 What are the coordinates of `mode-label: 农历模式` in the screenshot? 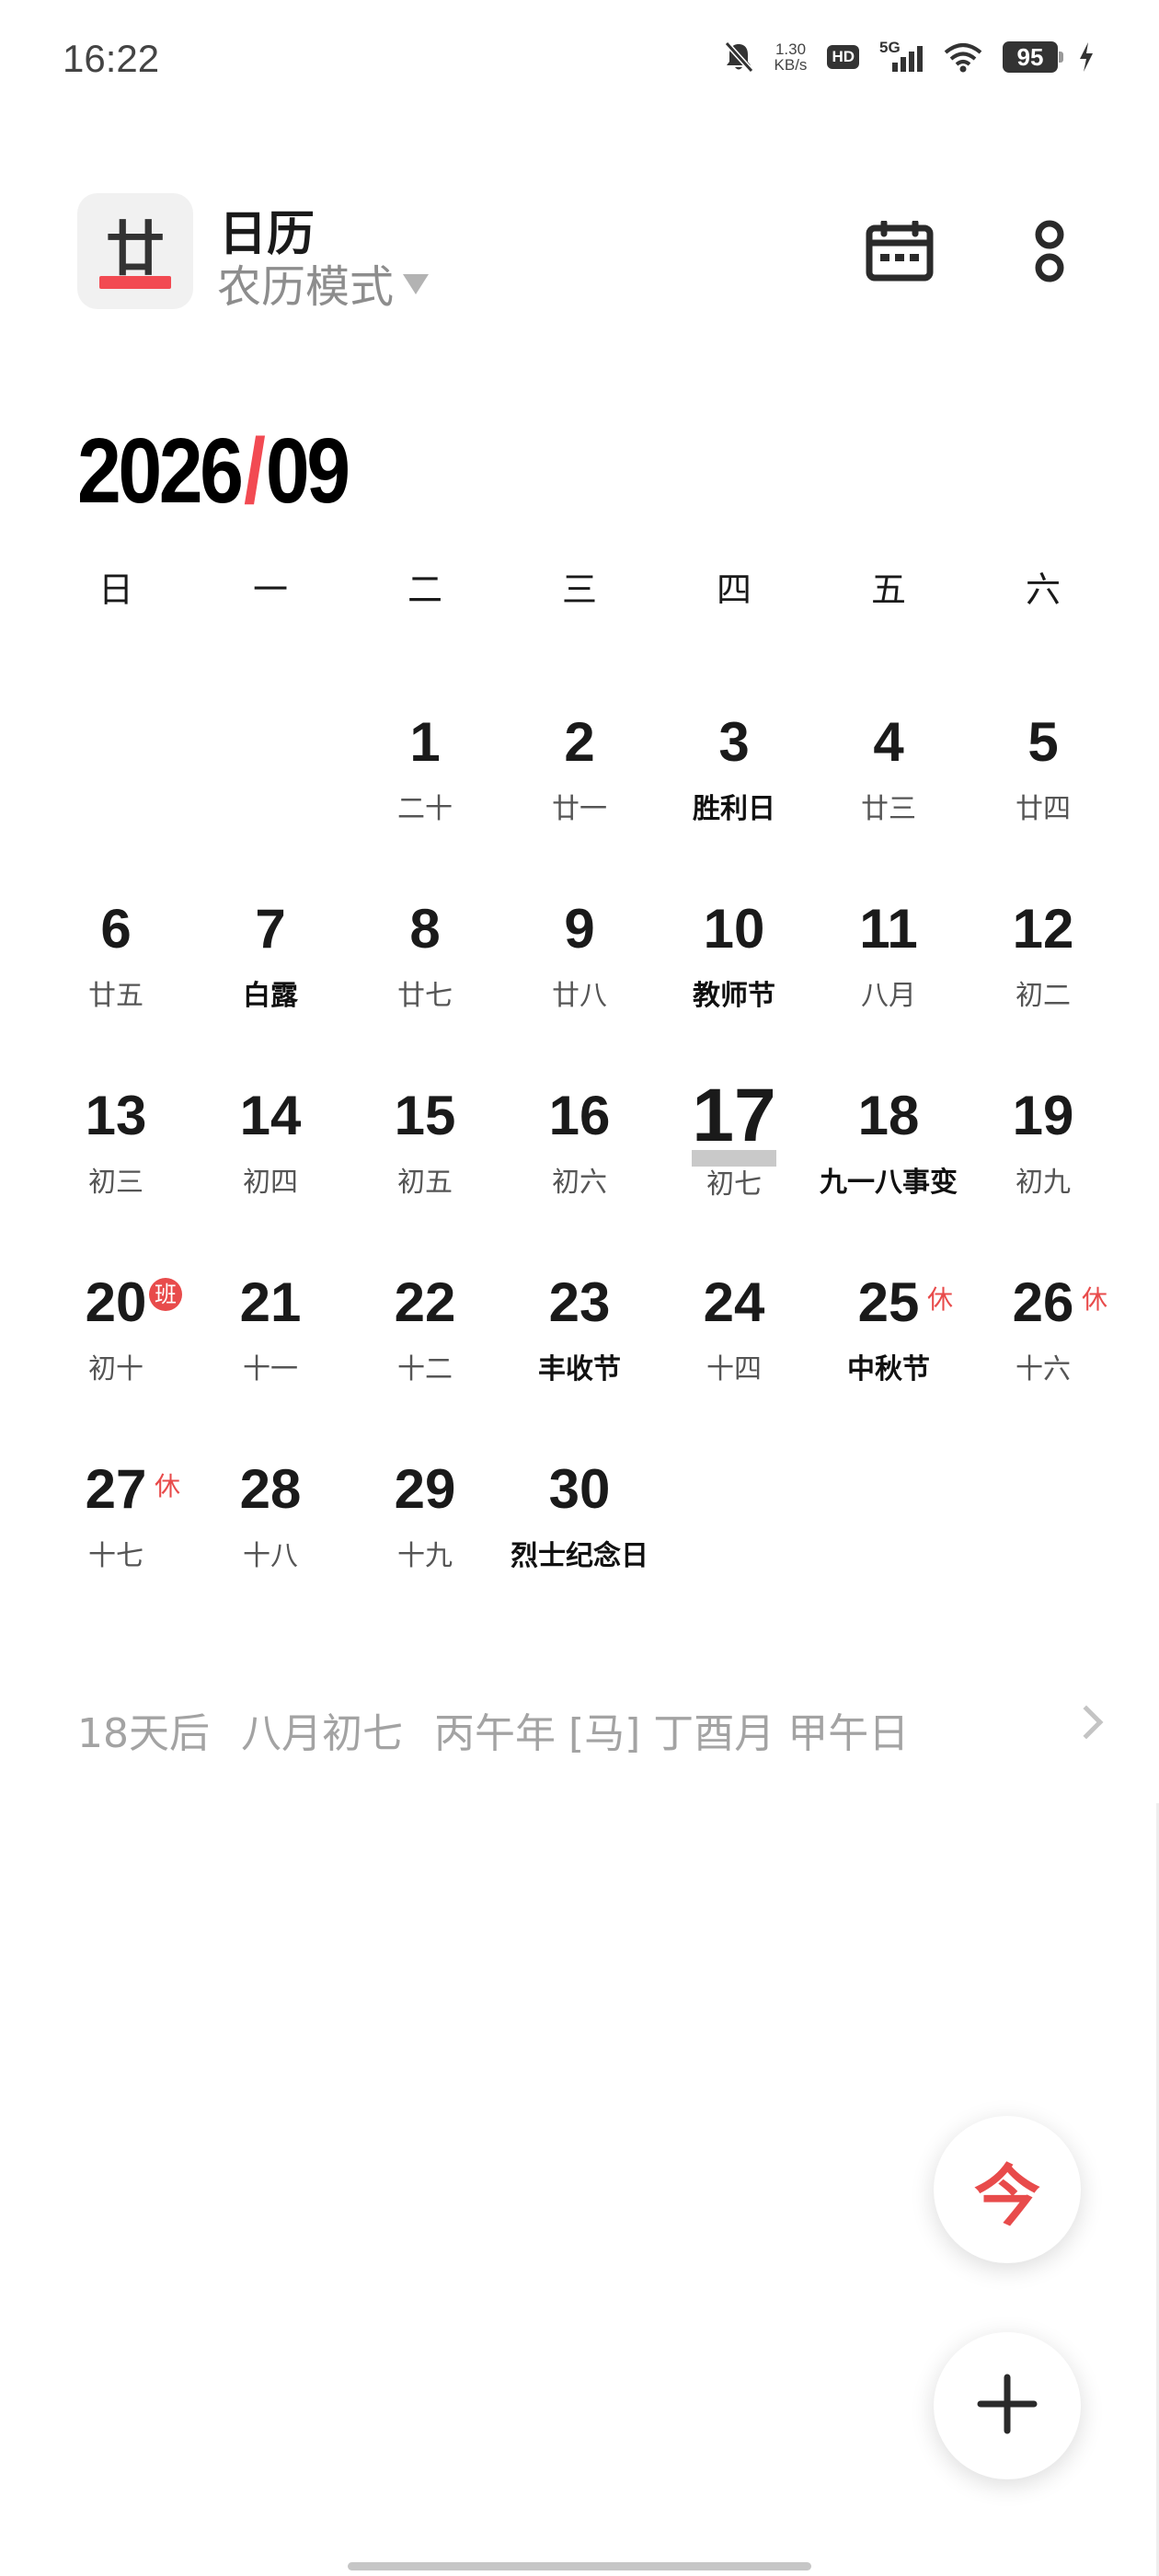 It's located at (306, 287).